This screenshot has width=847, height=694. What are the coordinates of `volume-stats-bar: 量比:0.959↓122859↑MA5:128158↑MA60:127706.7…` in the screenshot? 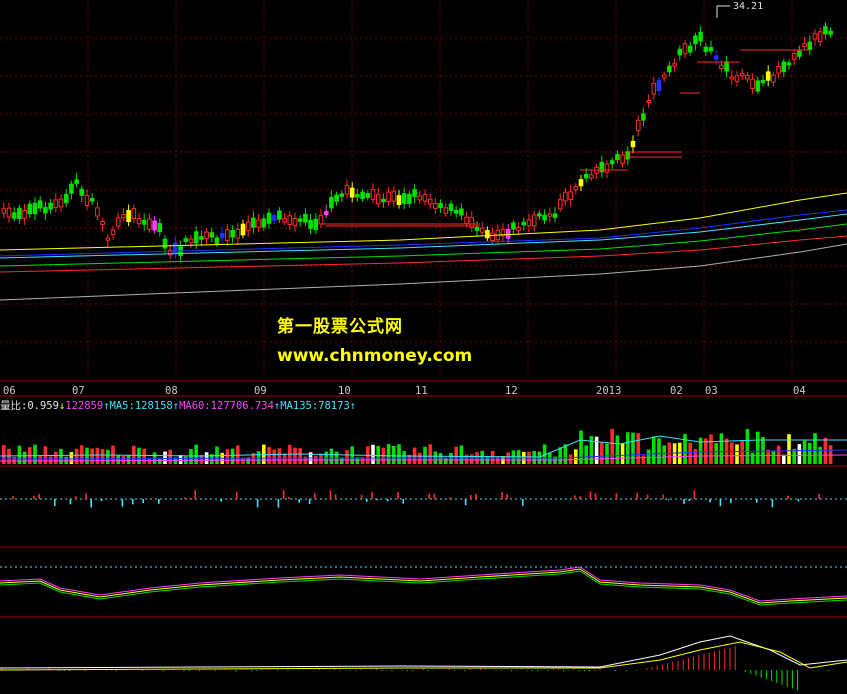 It's located at (178, 405).